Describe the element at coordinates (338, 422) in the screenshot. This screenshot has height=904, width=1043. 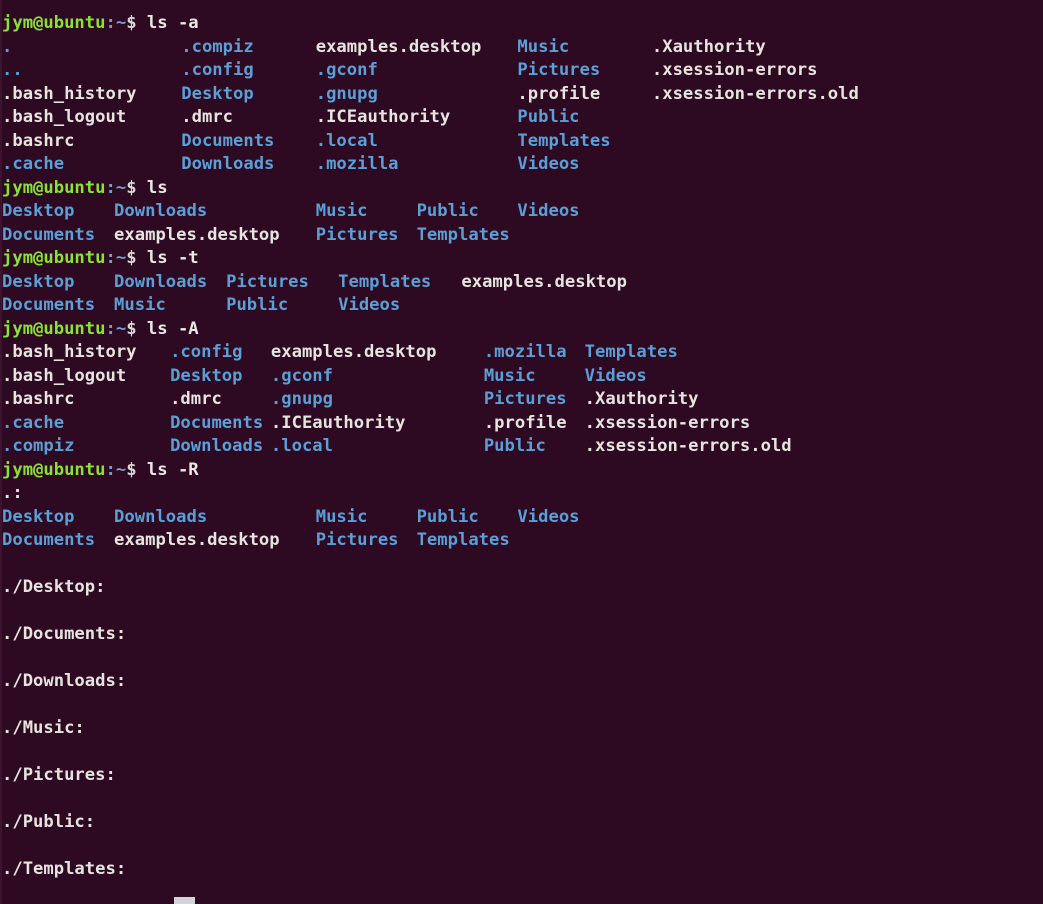
I see `file-entry: .ICEauthority` at that location.